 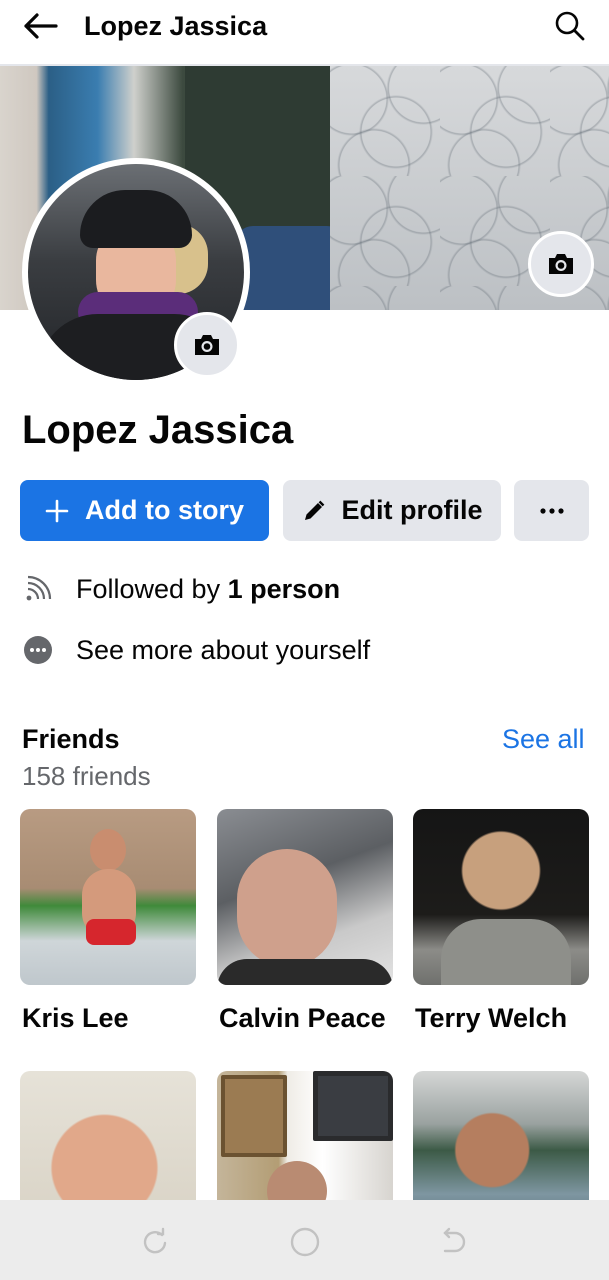 I want to click on see-more-about-row: See more about yourself, so click(x=196, y=650).